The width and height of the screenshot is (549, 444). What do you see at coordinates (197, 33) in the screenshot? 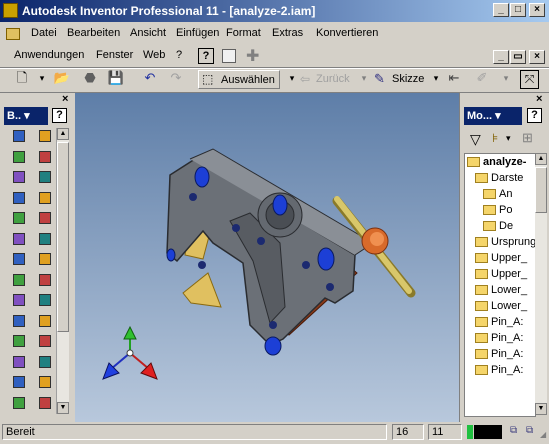
I see `menu-einfuegen: Einfügen` at bounding box center [197, 33].